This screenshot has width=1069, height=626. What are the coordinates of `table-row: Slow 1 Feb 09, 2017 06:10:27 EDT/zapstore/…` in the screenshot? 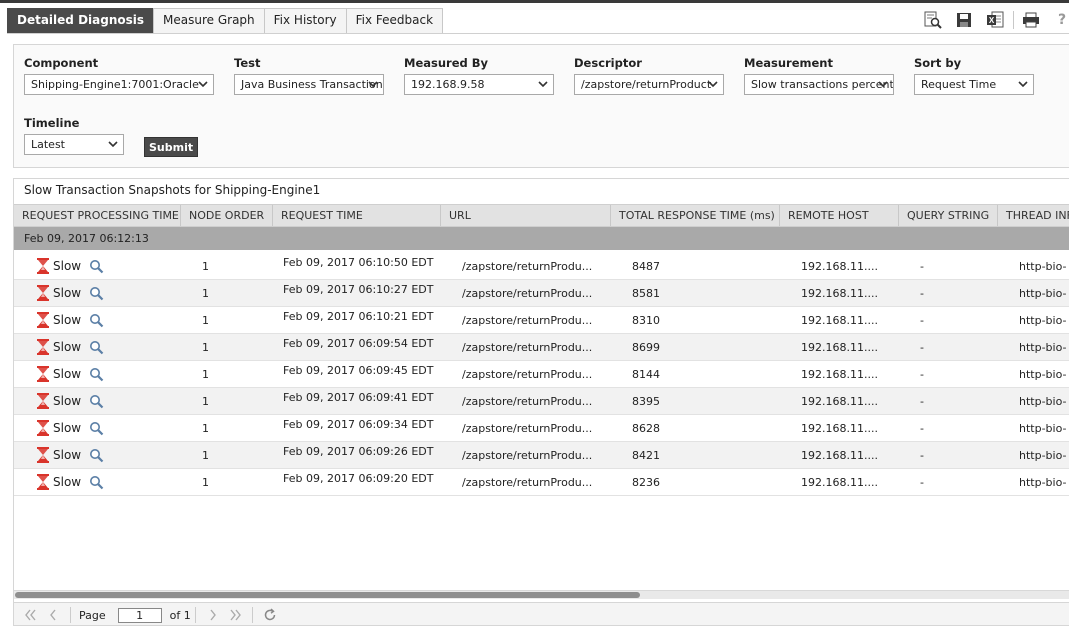 It's located at (541, 293).